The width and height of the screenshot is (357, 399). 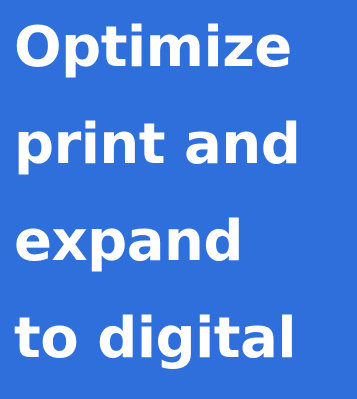 I want to click on headline-line-4: to digital, so click(x=155, y=338).